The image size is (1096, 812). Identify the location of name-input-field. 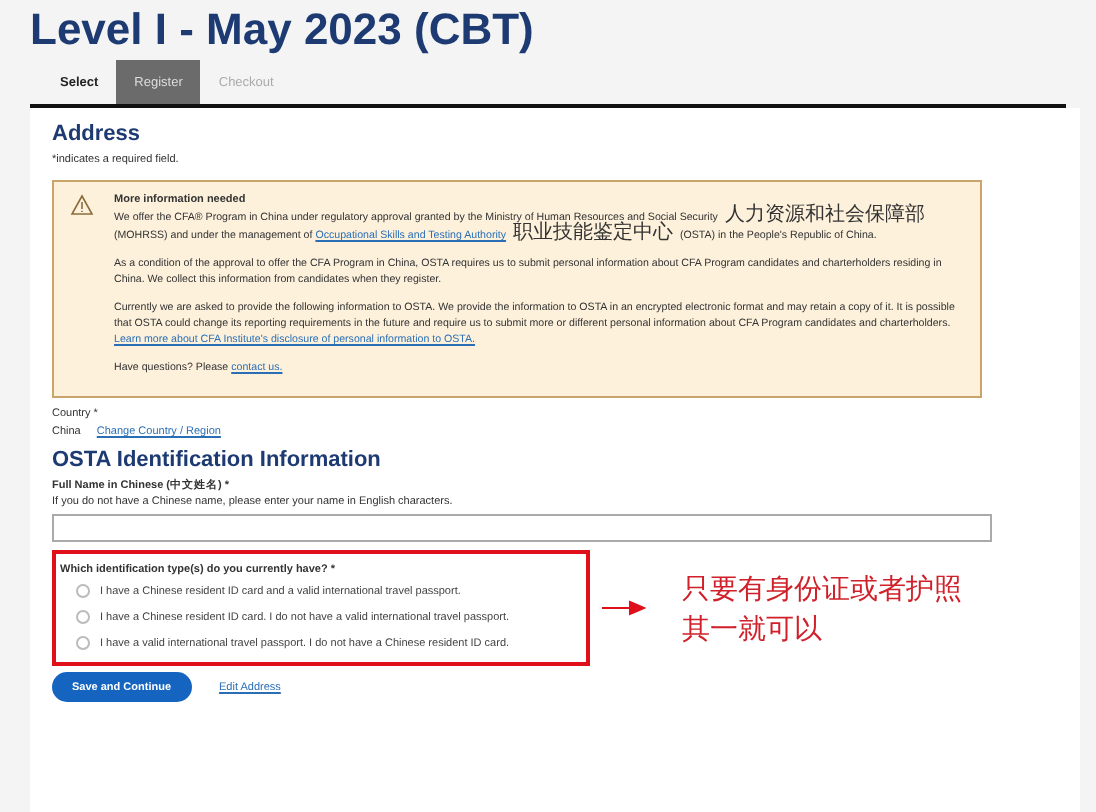
(522, 528).